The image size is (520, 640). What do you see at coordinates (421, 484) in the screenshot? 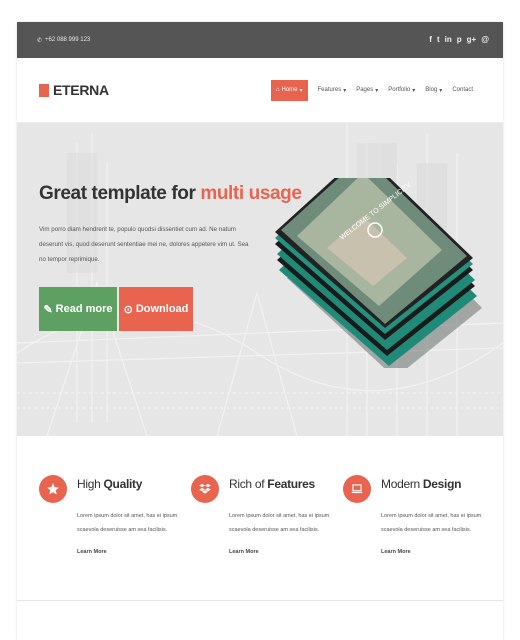
I see `feature-title: Modern Design` at bounding box center [421, 484].